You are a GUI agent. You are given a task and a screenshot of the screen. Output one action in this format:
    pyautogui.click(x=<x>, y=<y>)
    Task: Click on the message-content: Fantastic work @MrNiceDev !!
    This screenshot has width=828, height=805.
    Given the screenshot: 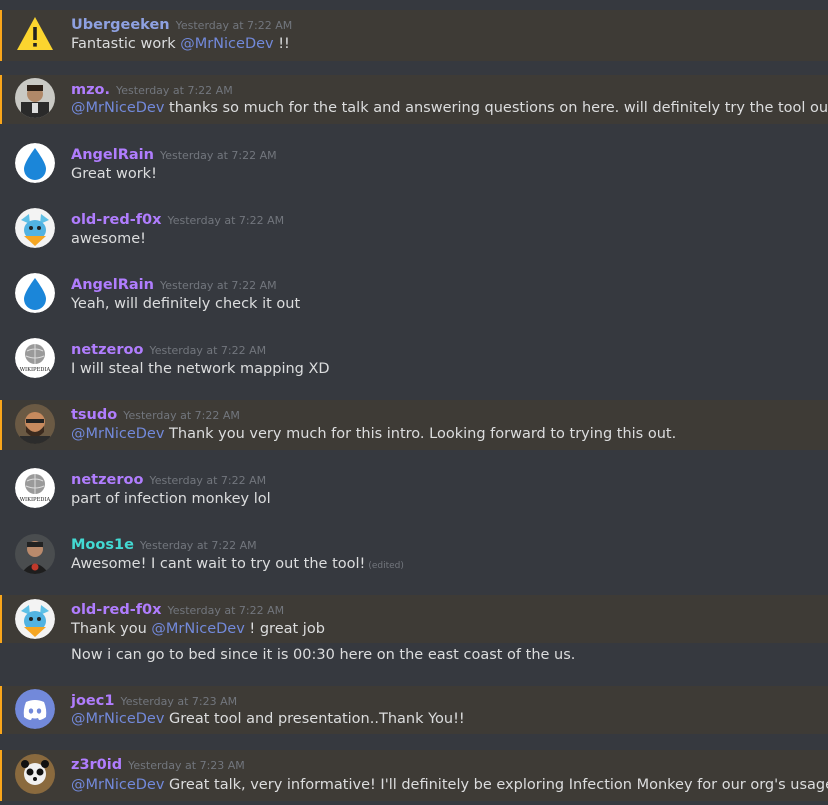 What is the action you would take?
    pyautogui.click(x=180, y=44)
    